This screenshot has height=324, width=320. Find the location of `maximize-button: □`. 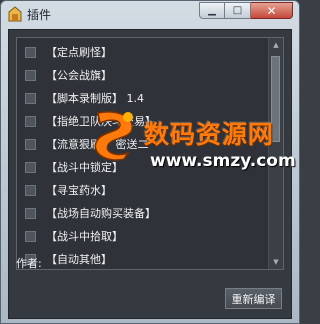

maximize-button: □ is located at coordinates (238, 10).